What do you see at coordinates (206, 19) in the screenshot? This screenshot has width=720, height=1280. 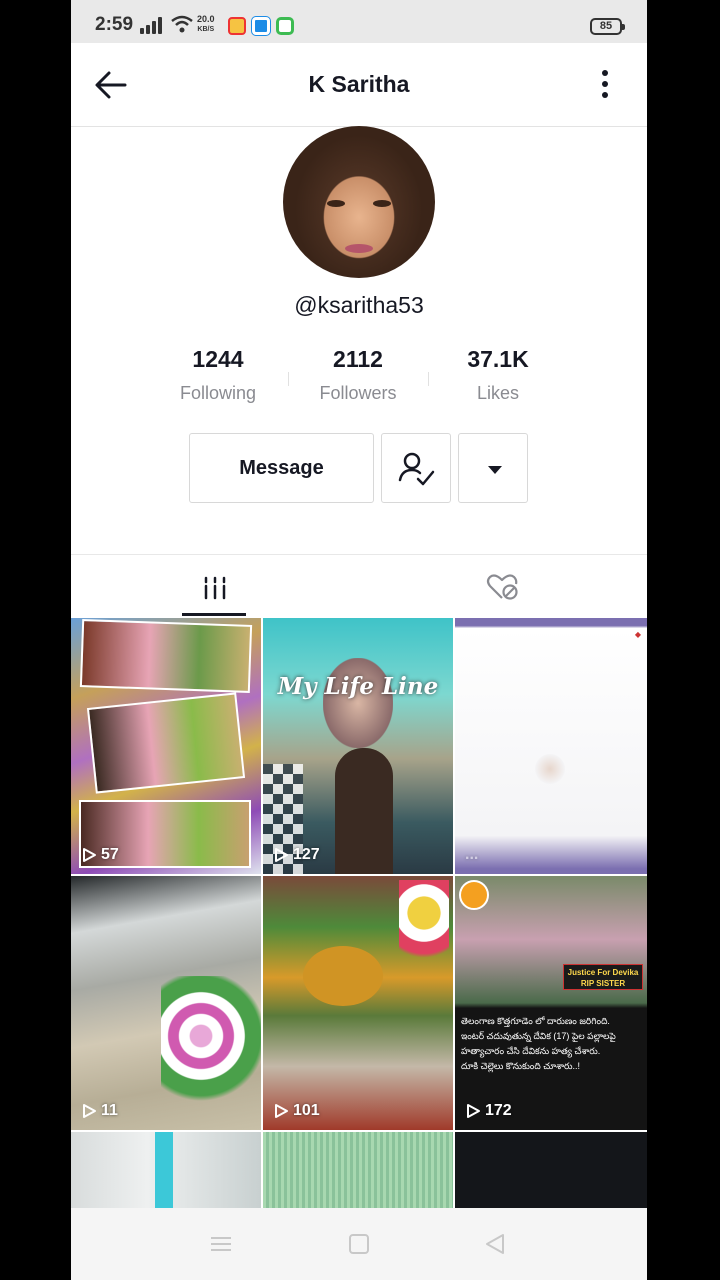 I see `network-speed-value: 20.0` at bounding box center [206, 19].